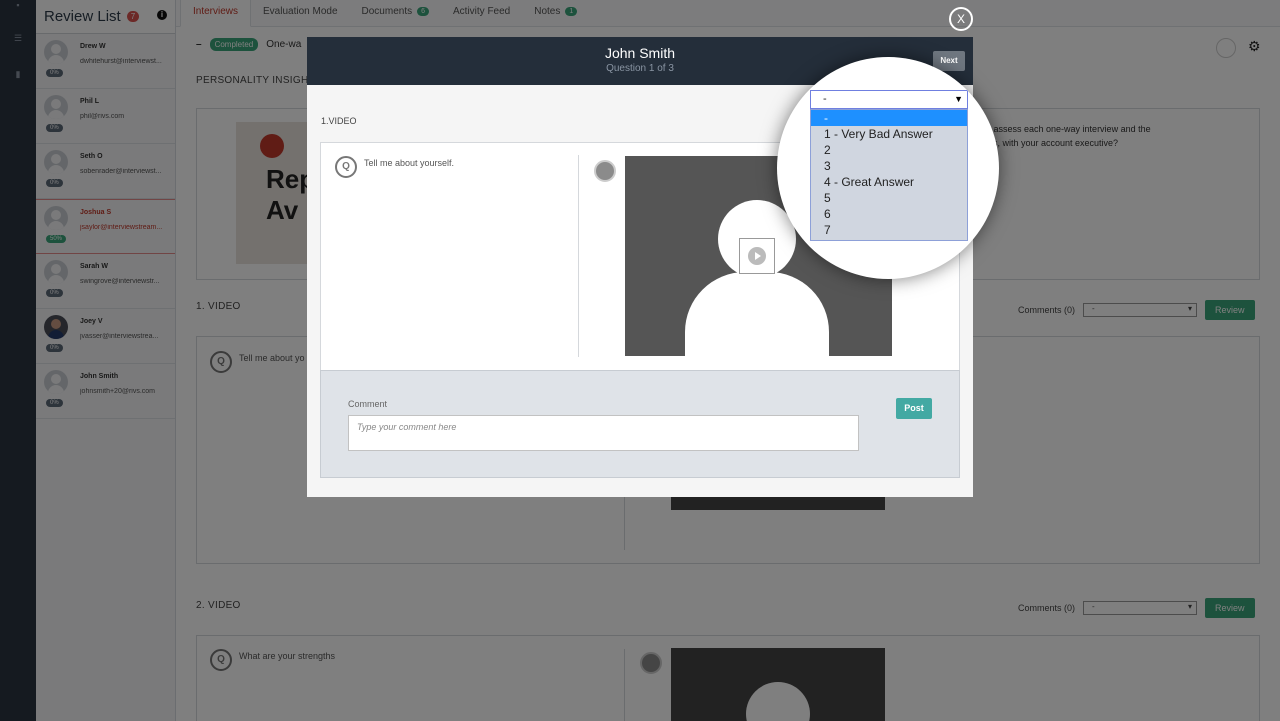 This screenshot has height=721, width=1280. Describe the element at coordinates (914, 408) in the screenshot. I see `post-button: Post` at that location.